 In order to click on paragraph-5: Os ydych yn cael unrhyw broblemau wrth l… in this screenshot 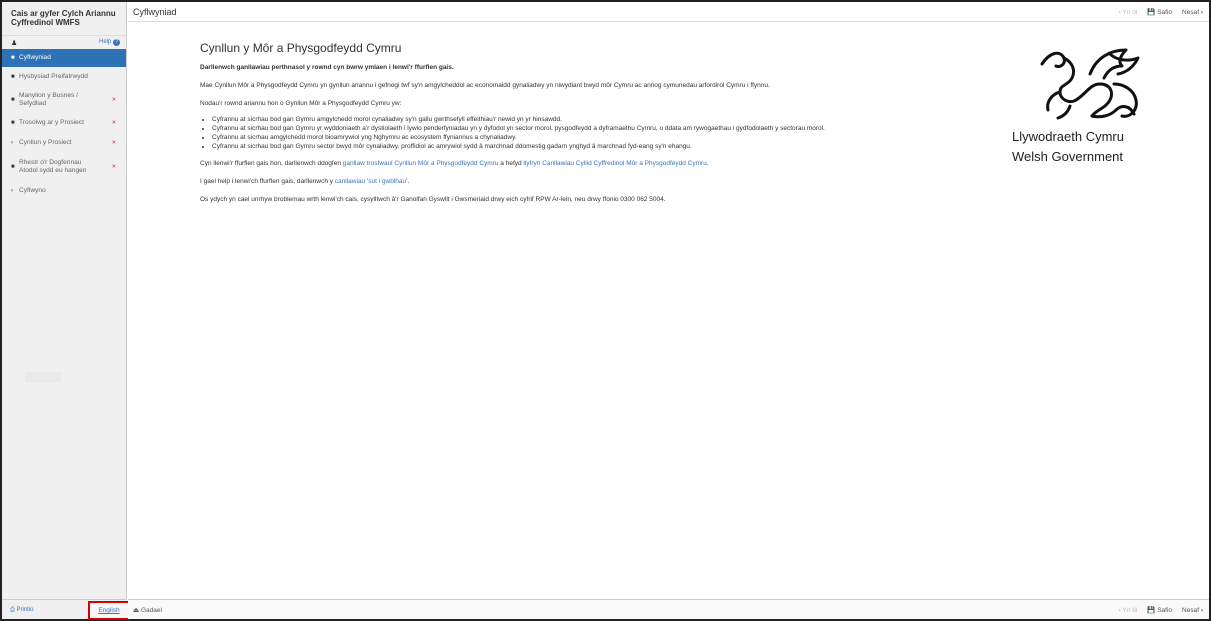, I will do `click(433, 199)`.